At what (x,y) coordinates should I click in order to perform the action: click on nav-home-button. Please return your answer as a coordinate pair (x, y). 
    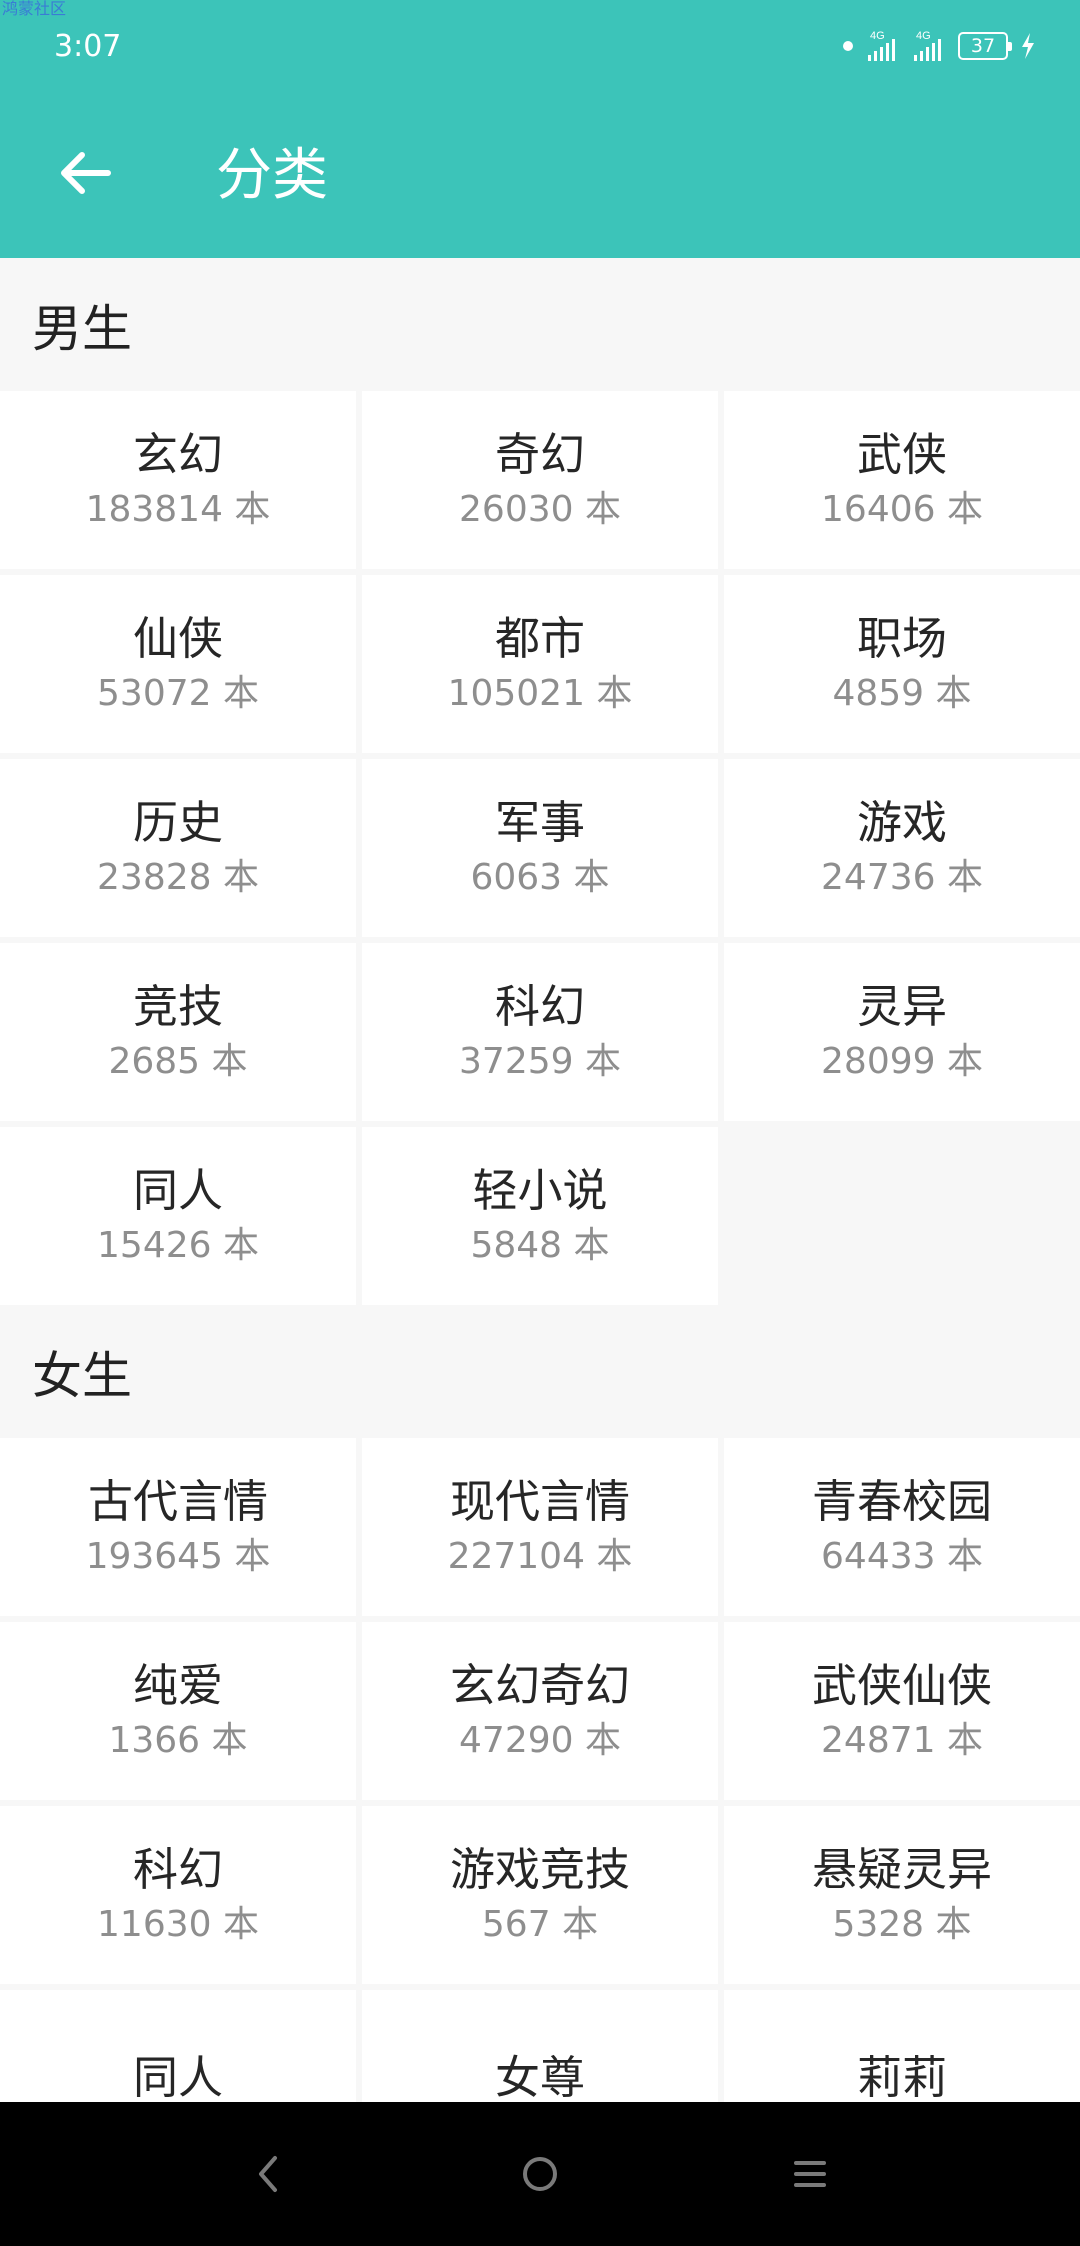
    Looking at the image, I should click on (540, 2174).